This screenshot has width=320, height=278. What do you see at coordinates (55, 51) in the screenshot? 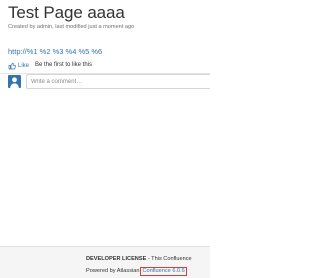
I see `page-body-link: http://%1 %2 %3 %4 %5 %6` at bounding box center [55, 51].